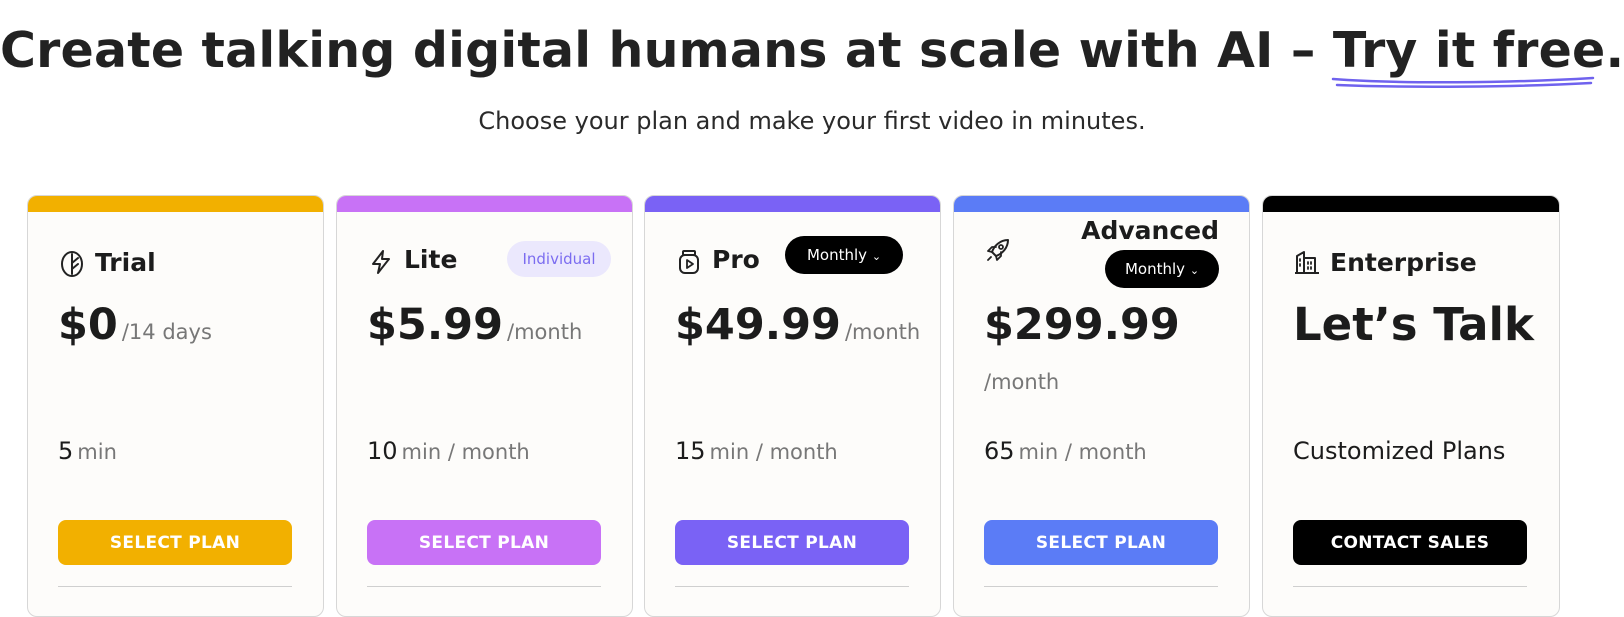  I want to click on plan-name: Advanced, so click(1150, 230).